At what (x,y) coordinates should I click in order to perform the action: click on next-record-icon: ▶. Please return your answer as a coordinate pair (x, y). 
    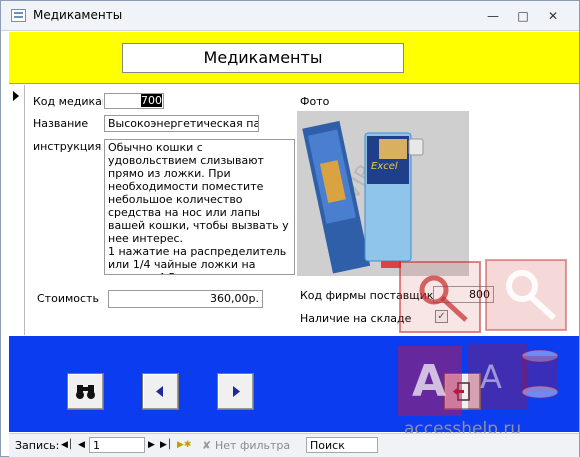
    Looking at the image, I should click on (151, 445).